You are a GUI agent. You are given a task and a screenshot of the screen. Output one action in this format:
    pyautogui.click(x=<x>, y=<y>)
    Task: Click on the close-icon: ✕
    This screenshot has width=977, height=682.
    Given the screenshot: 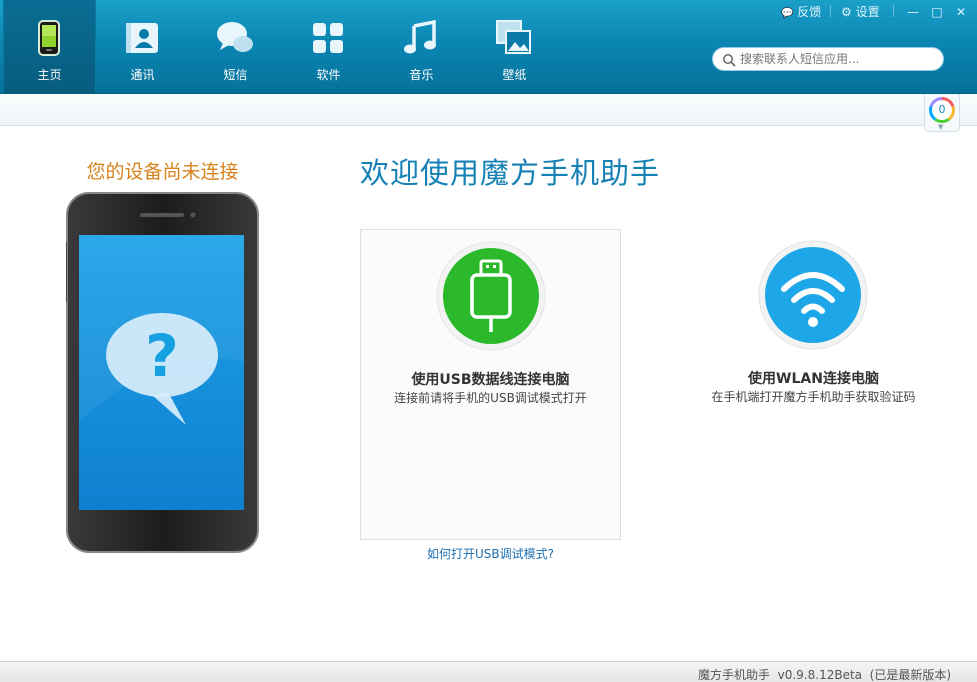 What is the action you would take?
    pyautogui.click(x=961, y=12)
    